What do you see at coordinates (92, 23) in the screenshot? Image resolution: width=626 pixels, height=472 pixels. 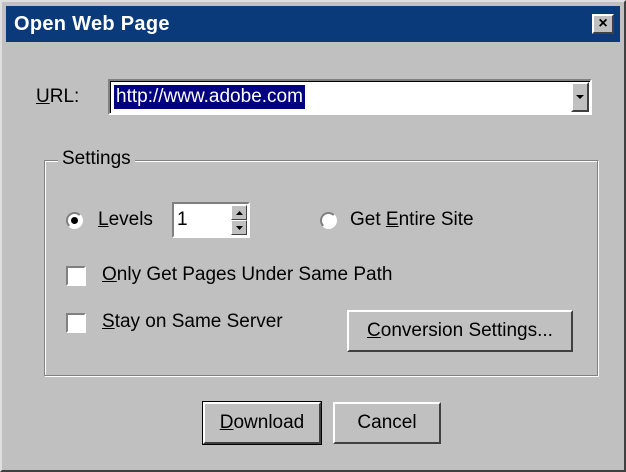 I see `window-title: Open Web Page` at bounding box center [92, 23].